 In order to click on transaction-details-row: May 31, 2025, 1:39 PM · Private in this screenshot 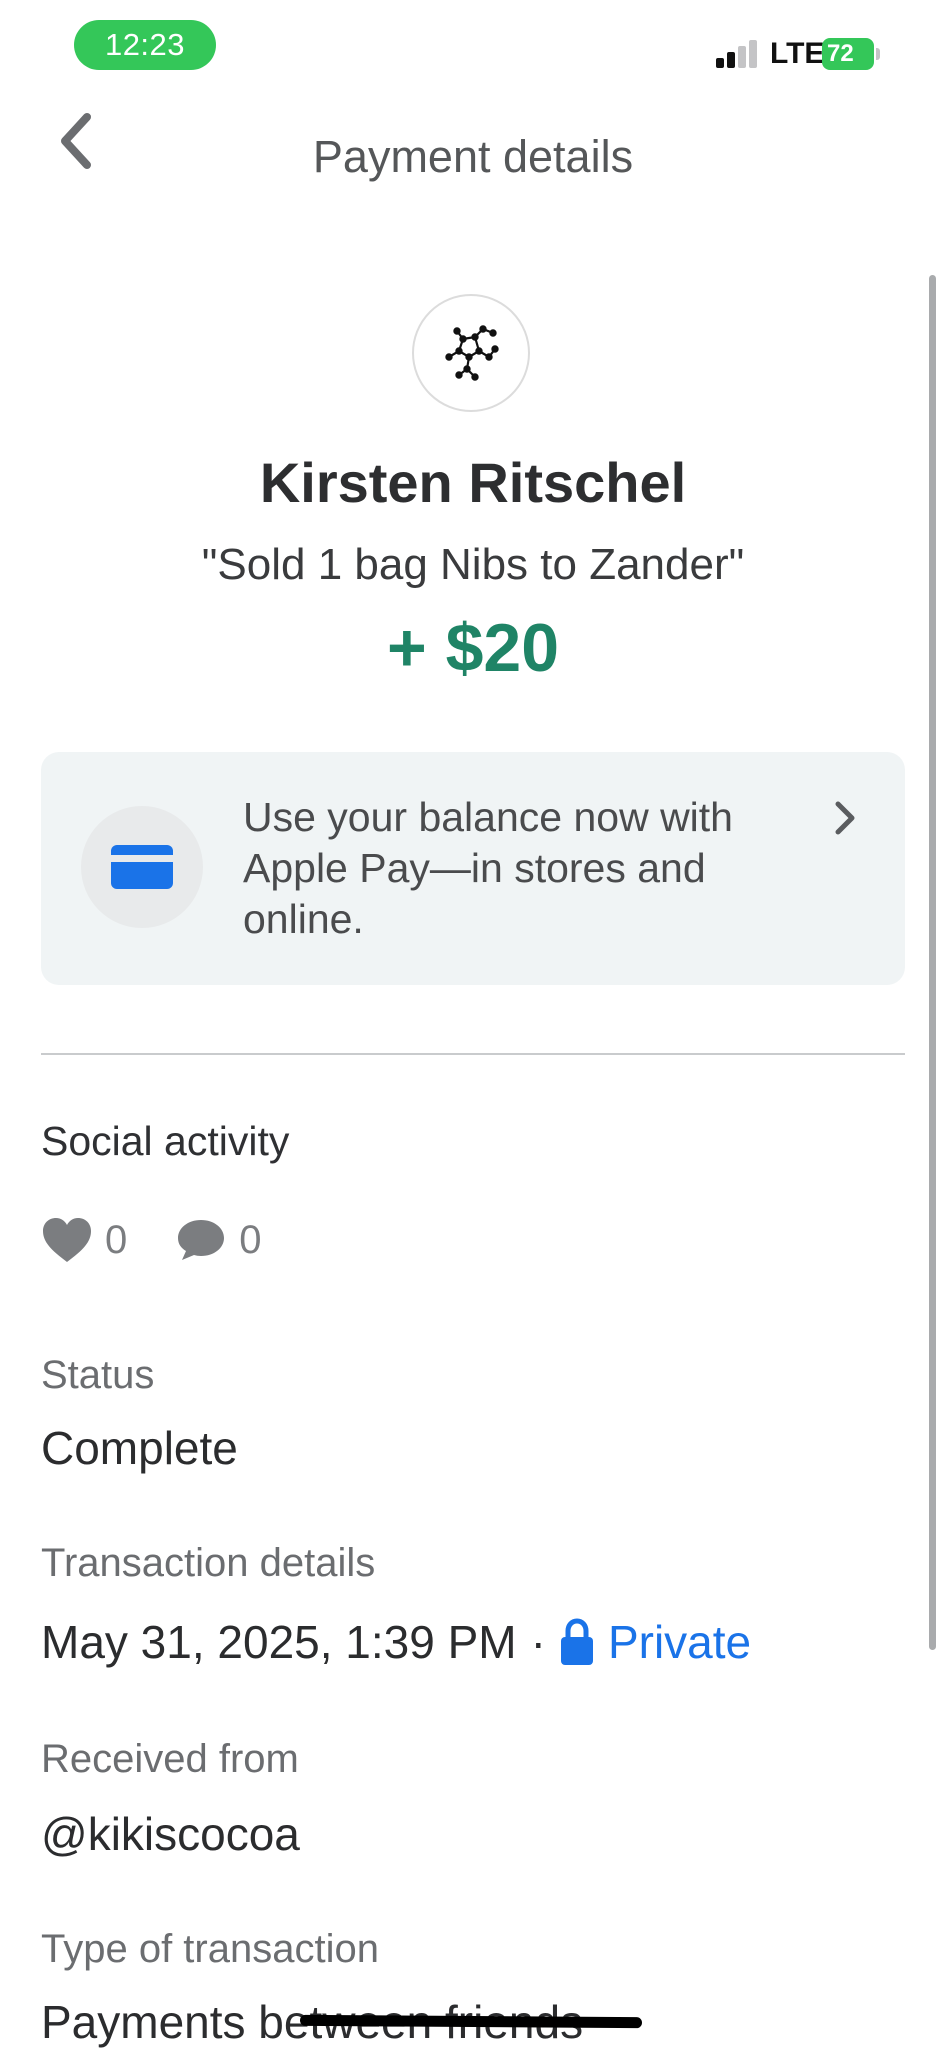, I will do `click(396, 1642)`.